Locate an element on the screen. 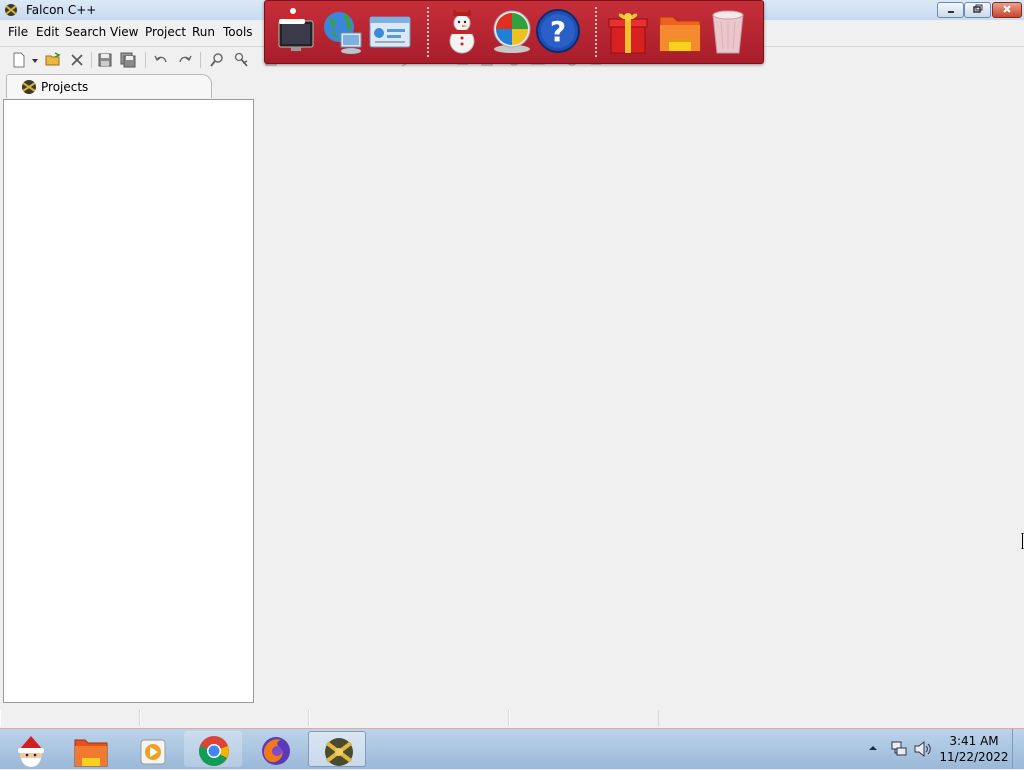  firefox-icon is located at coordinates (276, 751).